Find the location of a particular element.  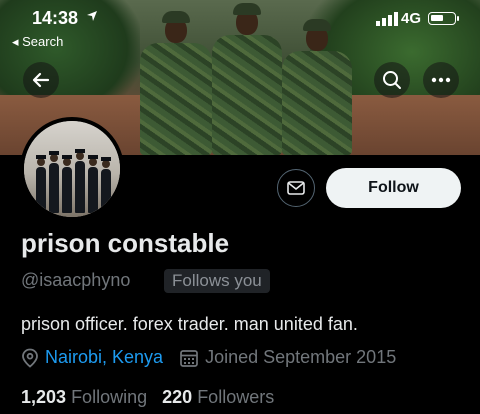

profile-avatar is located at coordinates (72, 169).